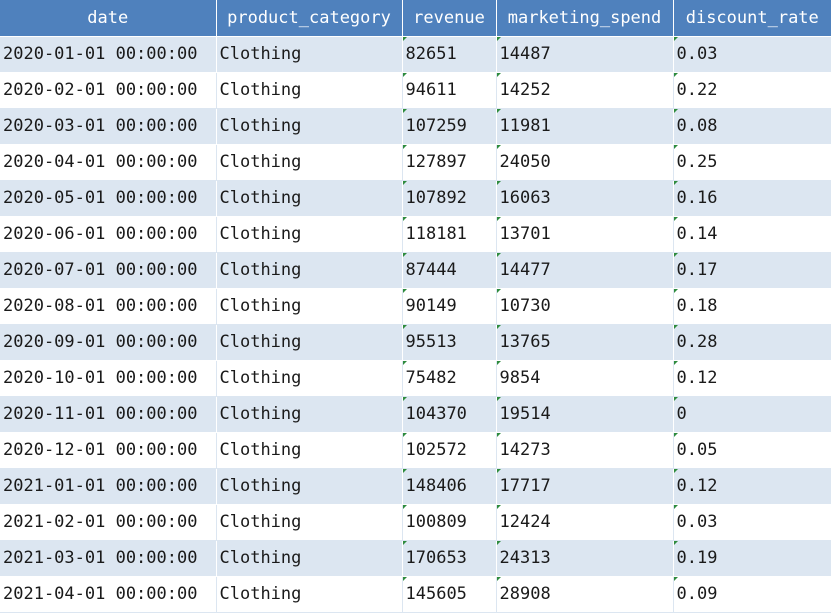 Image resolution: width=831 pixels, height=615 pixels. What do you see at coordinates (108, 18) in the screenshot?
I see `header-date: date` at bounding box center [108, 18].